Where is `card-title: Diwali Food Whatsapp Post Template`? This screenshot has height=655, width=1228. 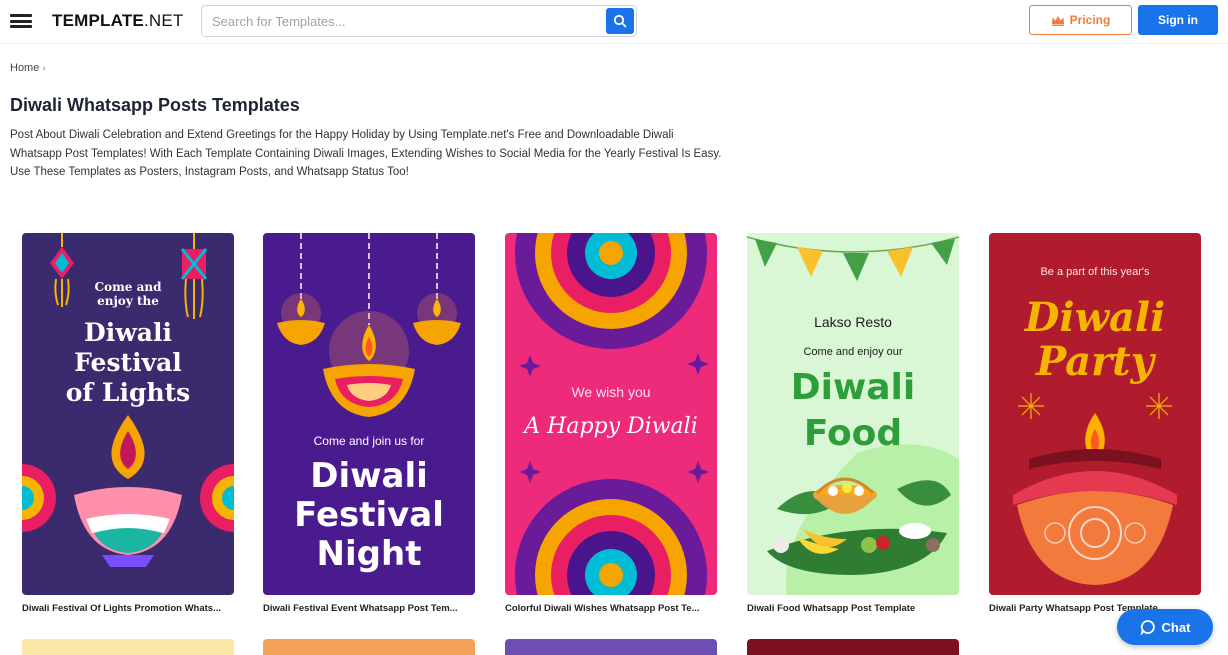 card-title: Diwali Food Whatsapp Post Template is located at coordinates (854, 608).